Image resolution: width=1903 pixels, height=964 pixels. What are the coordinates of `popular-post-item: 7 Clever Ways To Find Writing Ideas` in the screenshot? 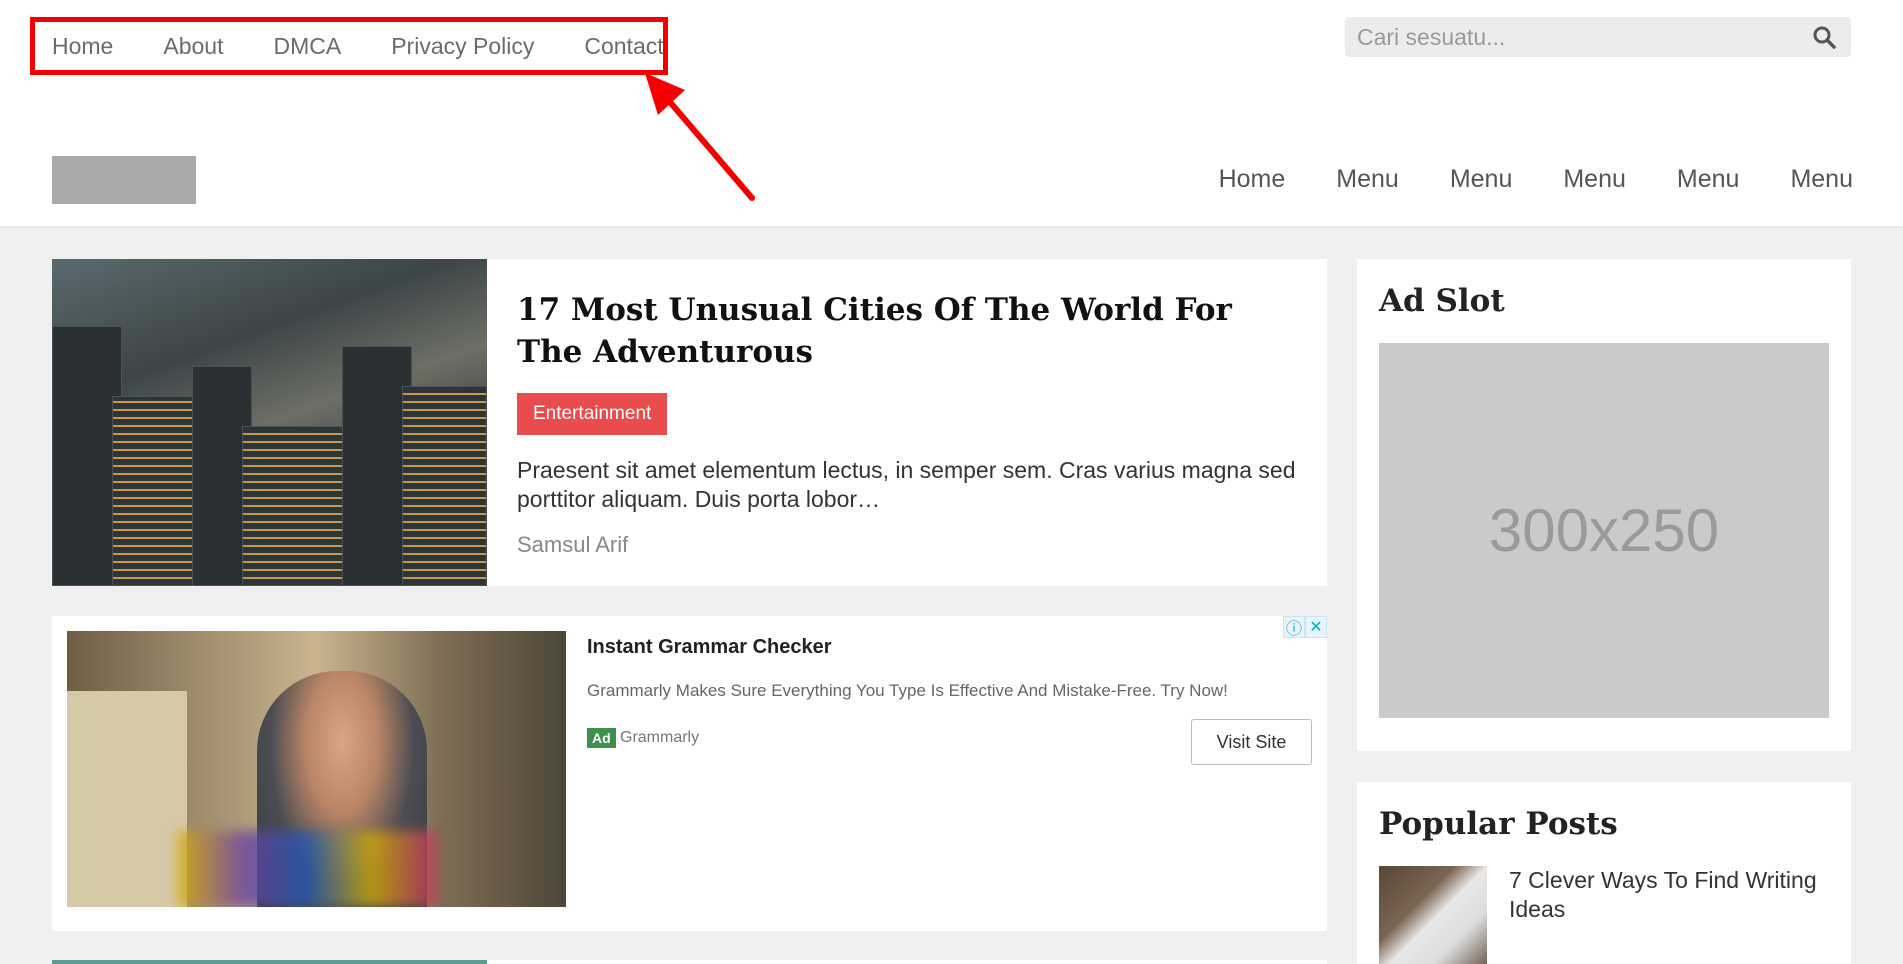 It's located at (1604, 915).